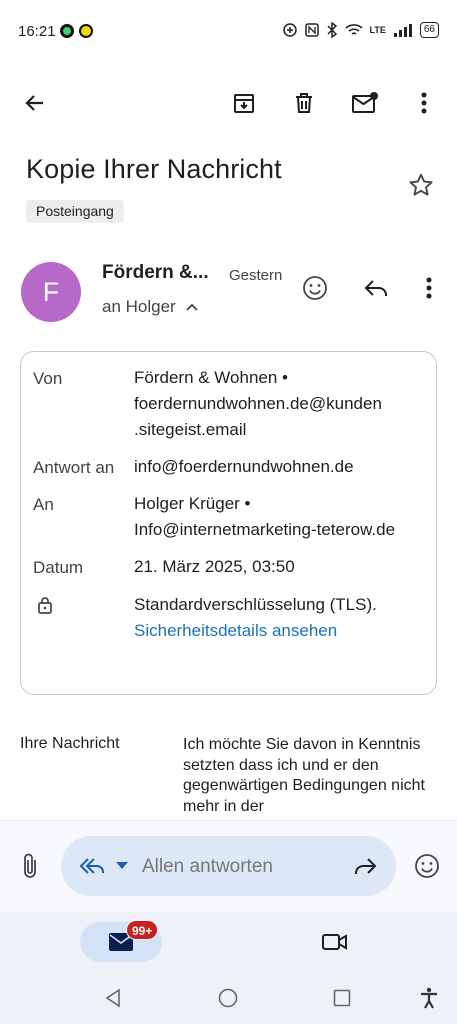  What do you see at coordinates (43, 504) in the screenshot?
I see `to-label: An` at bounding box center [43, 504].